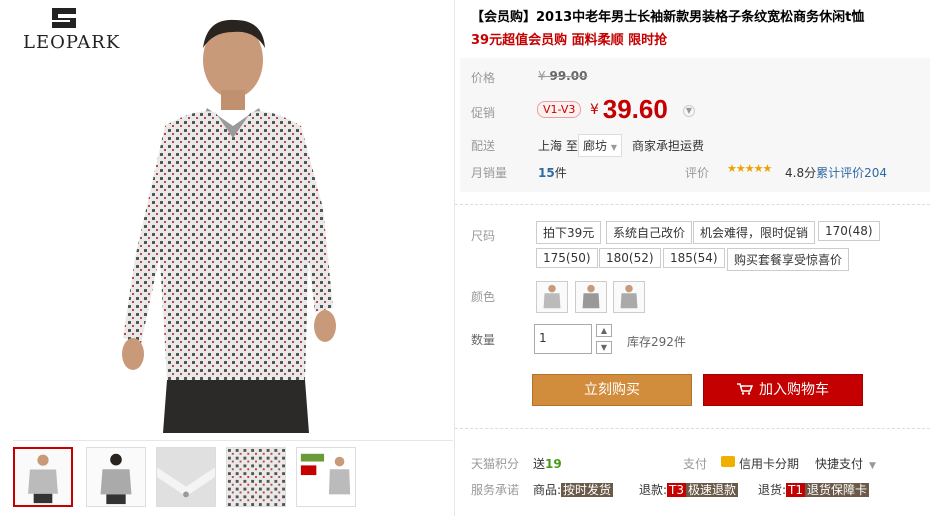 Image resolution: width=930 pixels, height=516 pixels. What do you see at coordinates (695, 464) in the screenshot?
I see `payment-label: 支付` at bounding box center [695, 464].